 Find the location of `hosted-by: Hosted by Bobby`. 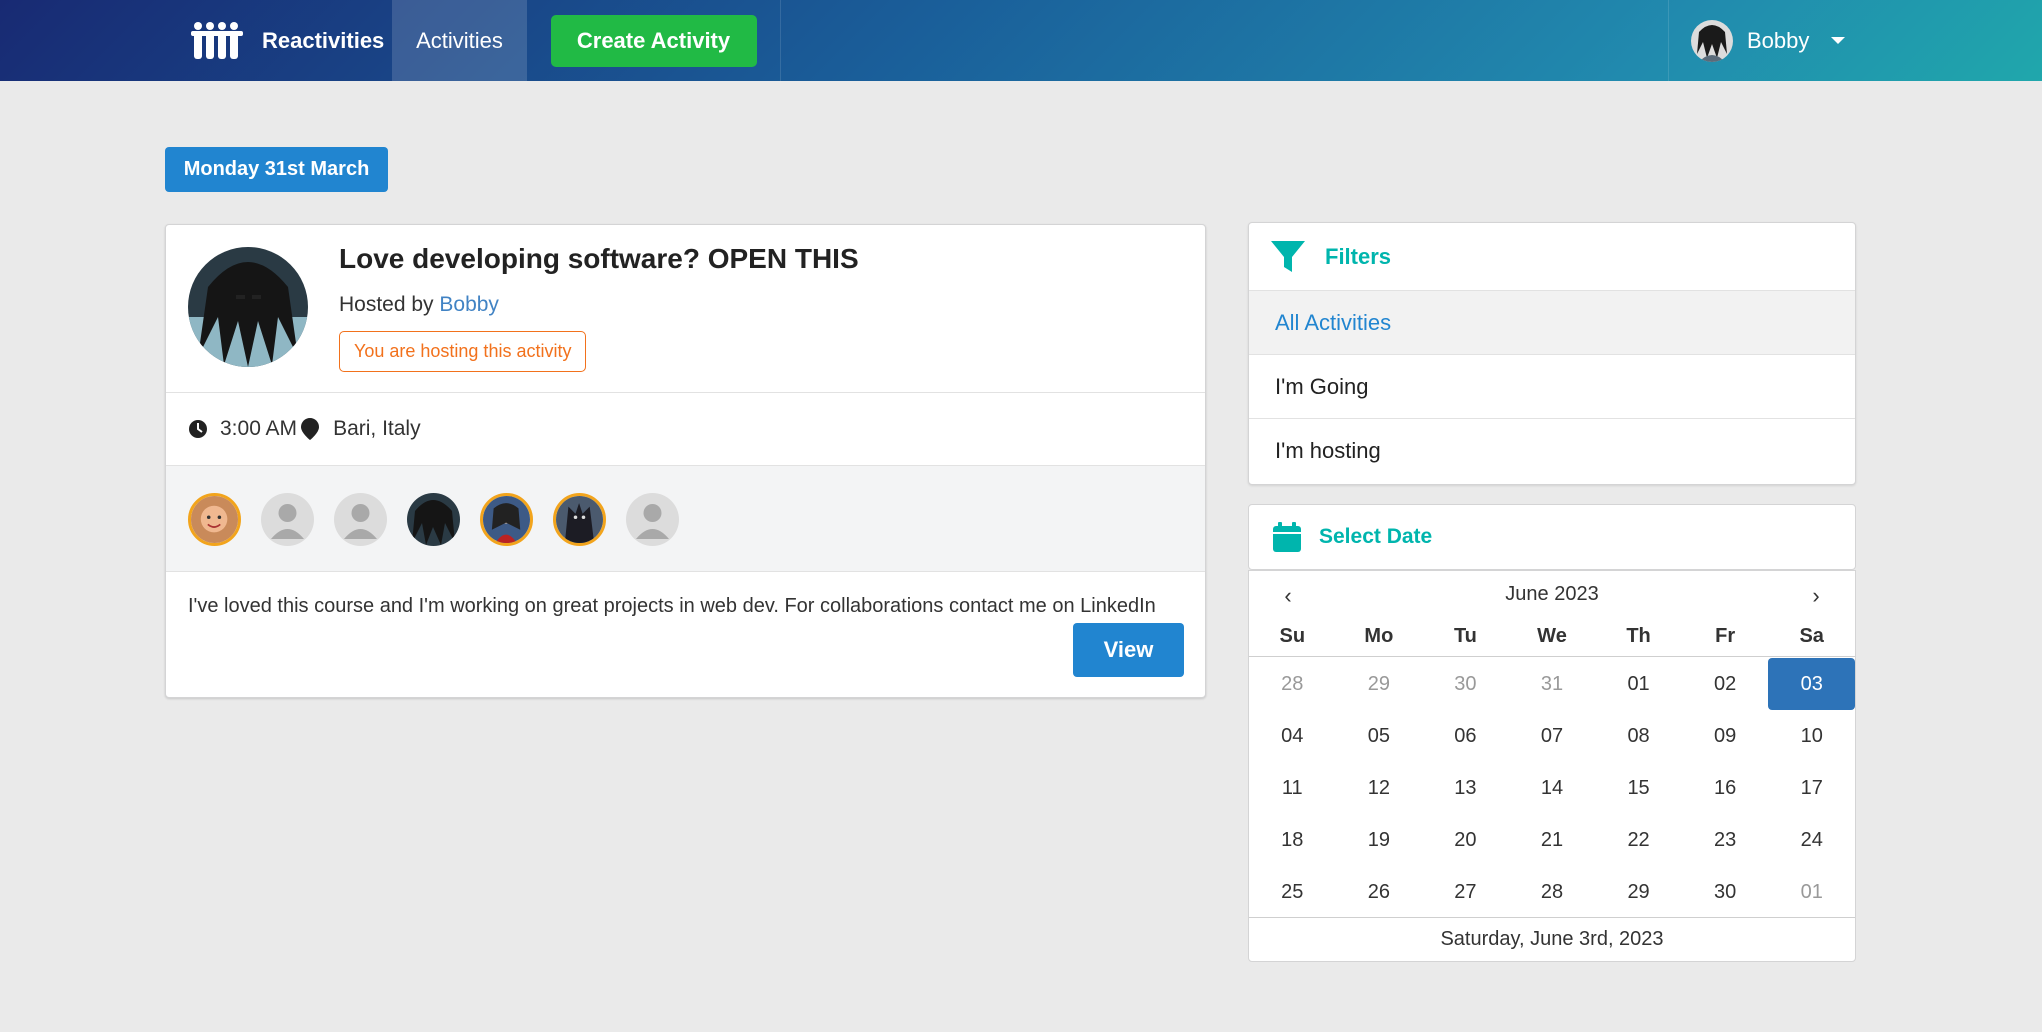

hosted-by: Hosted by Bobby is located at coordinates (419, 305).